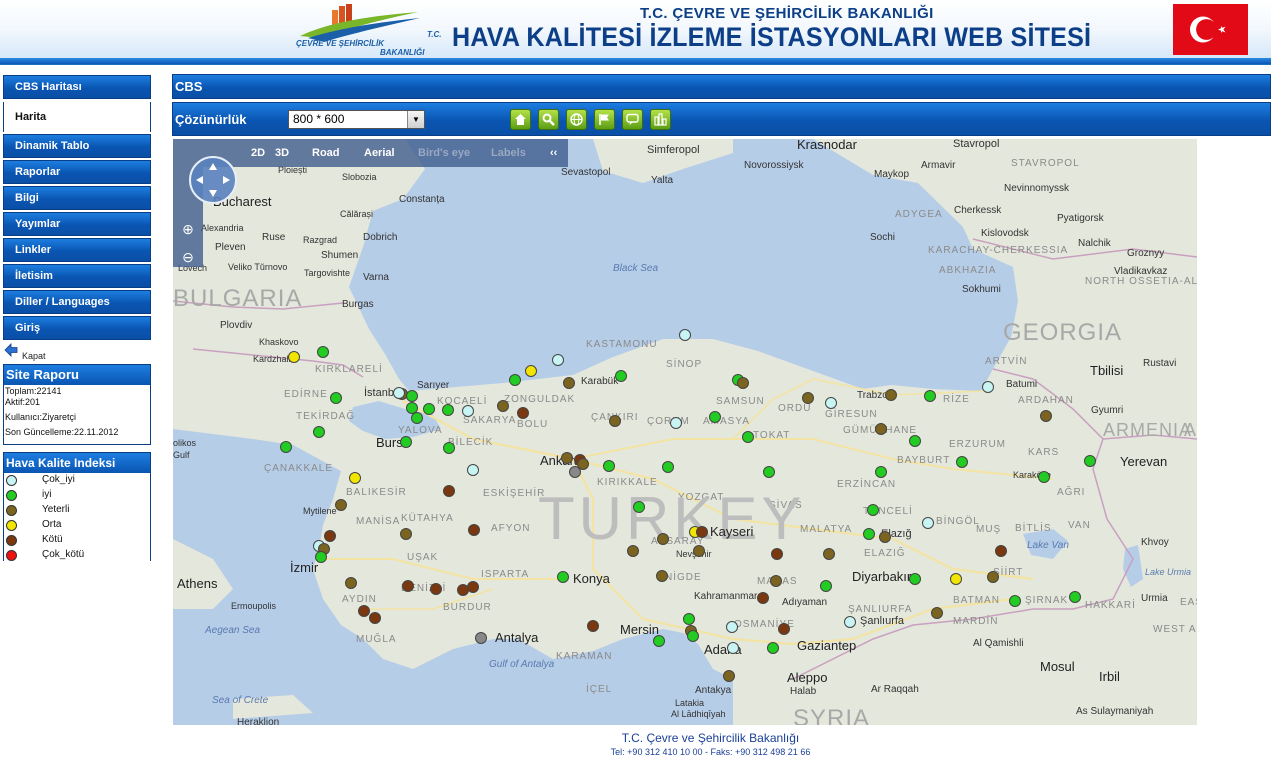  What do you see at coordinates (77, 117) in the screenshot?
I see `nav-harita: Harita` at bounding box center [77, 117].